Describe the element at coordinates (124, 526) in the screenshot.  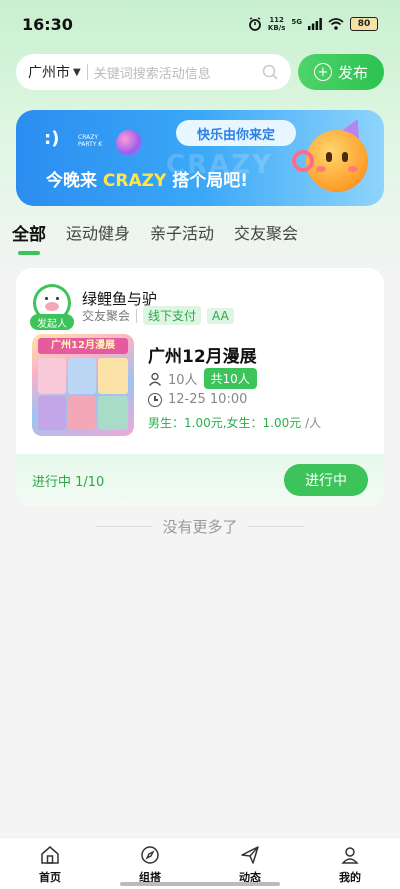
I see `divider-left` at that location.